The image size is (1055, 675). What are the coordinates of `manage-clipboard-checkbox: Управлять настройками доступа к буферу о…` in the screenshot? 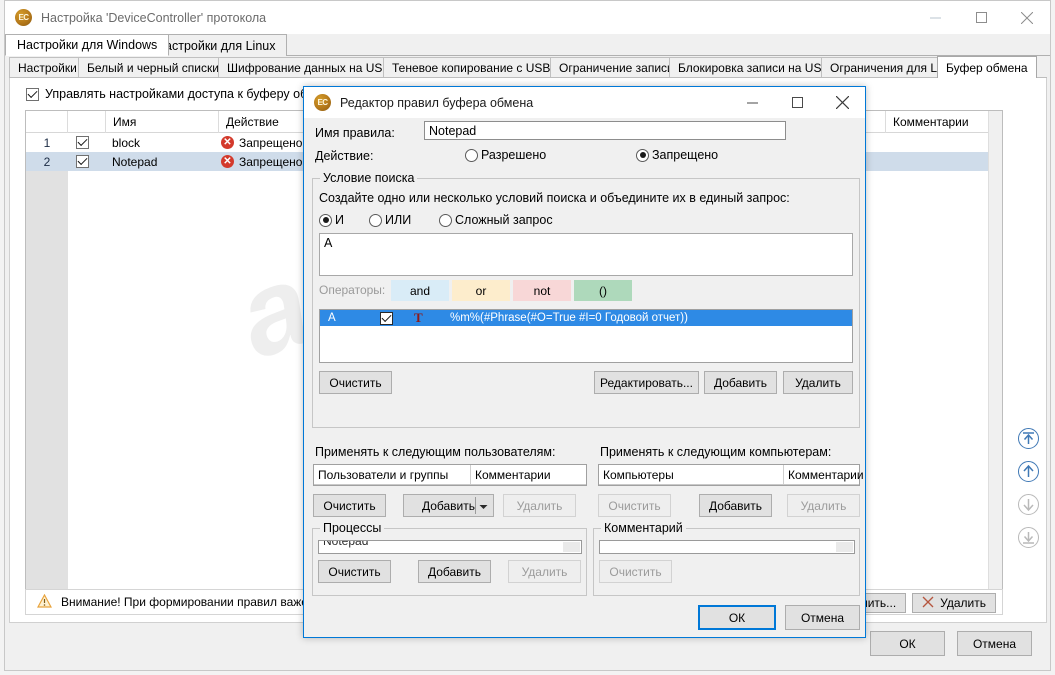 It's located at (188, 94).